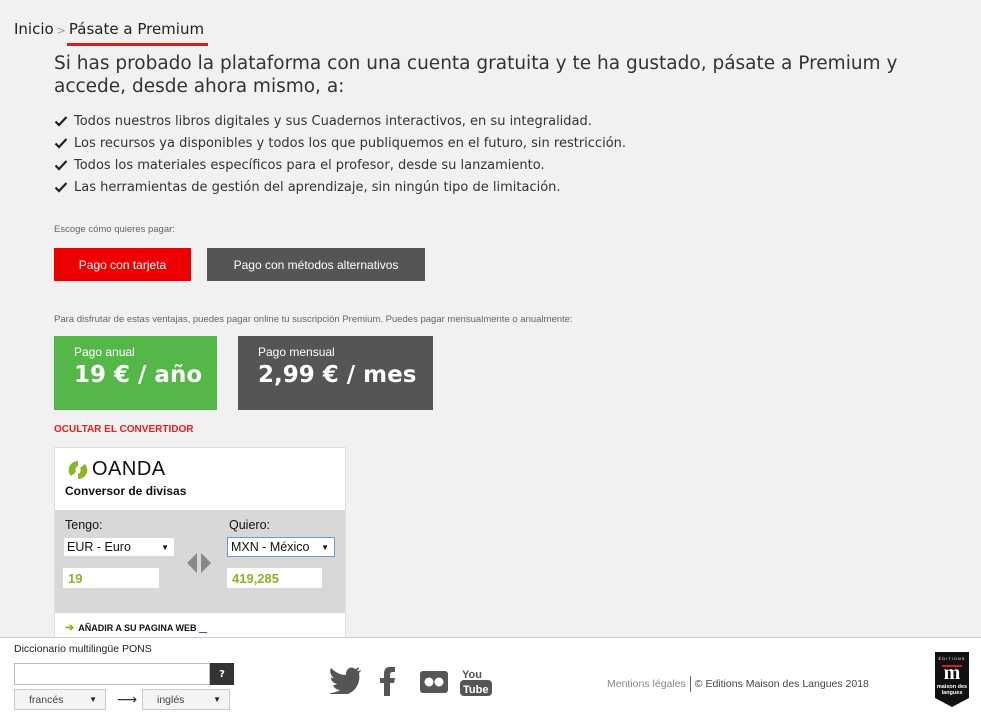  What do you see at coordinates (952, 693) in the screenshot?
I see `svg-text: langues` at bounding box center [952, 693].